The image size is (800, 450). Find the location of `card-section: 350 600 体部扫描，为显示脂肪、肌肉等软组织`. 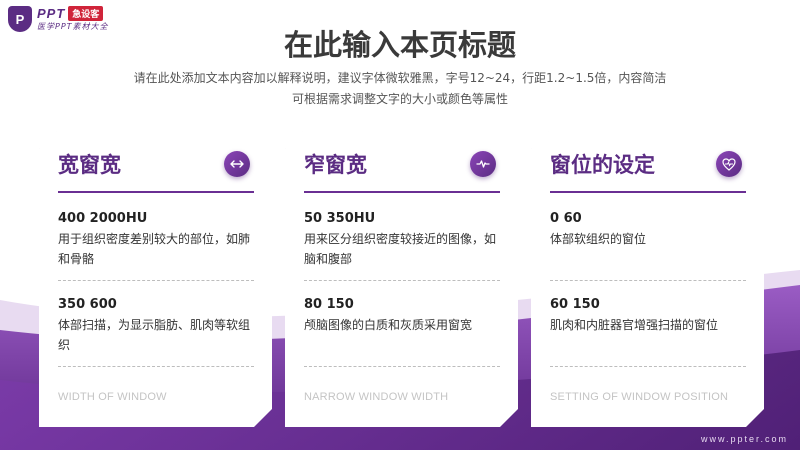

card-section: 350 600 体部扫描，为显示脂肪、肌肉等软组织 is located at coordinates (156, 332).